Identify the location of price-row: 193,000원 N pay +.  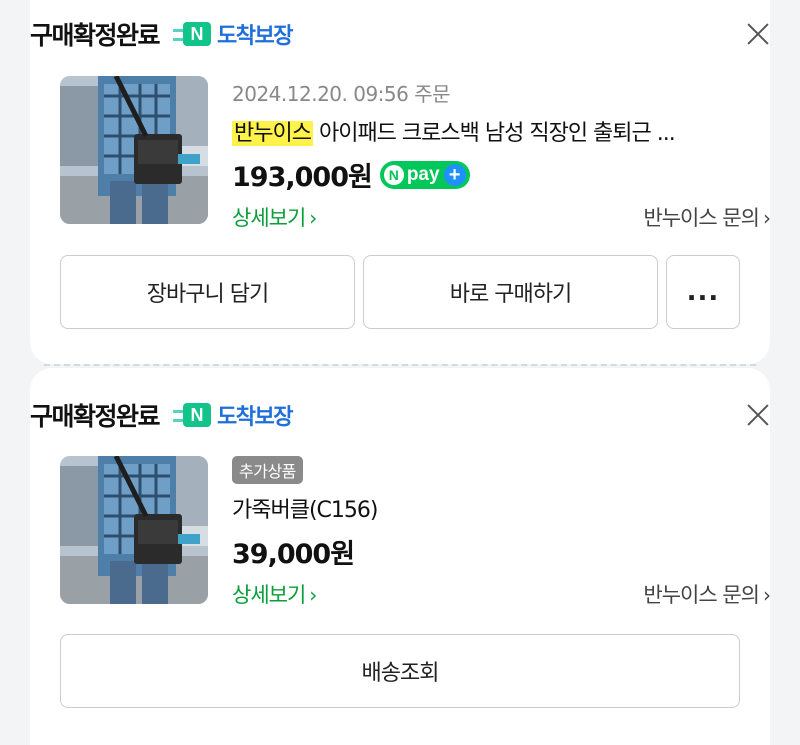
(501, 174).